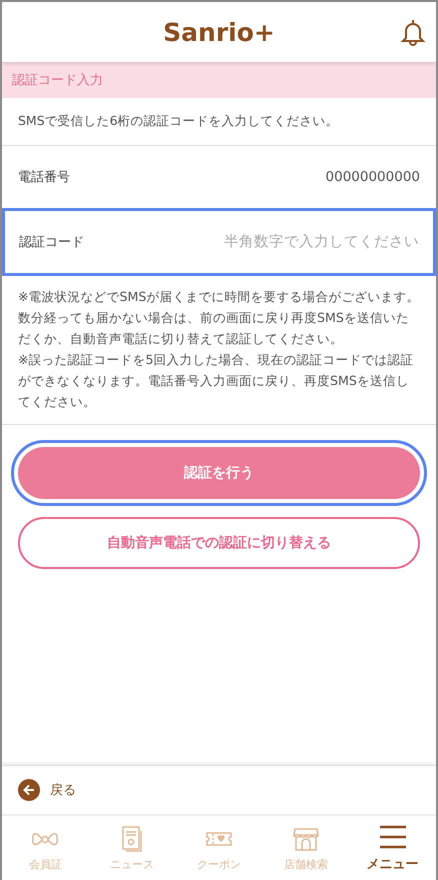 The height and width of the screenshot is (880, 438). Describe the element at coordinates (219, 122) in the screenshot. I see `instruction-text: SMSで受信した6桁の認証コードを入力してください。` at that location.